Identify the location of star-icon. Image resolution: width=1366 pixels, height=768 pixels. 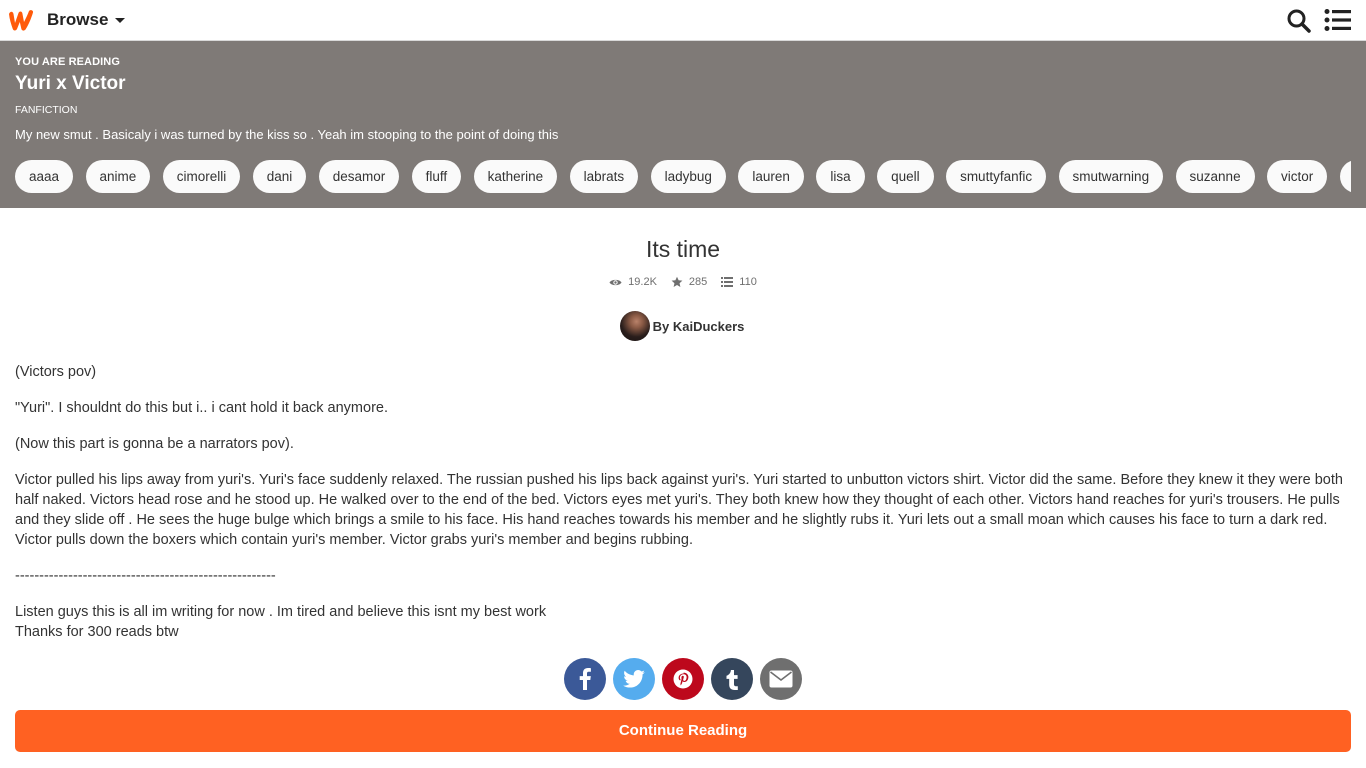
(677, 281).